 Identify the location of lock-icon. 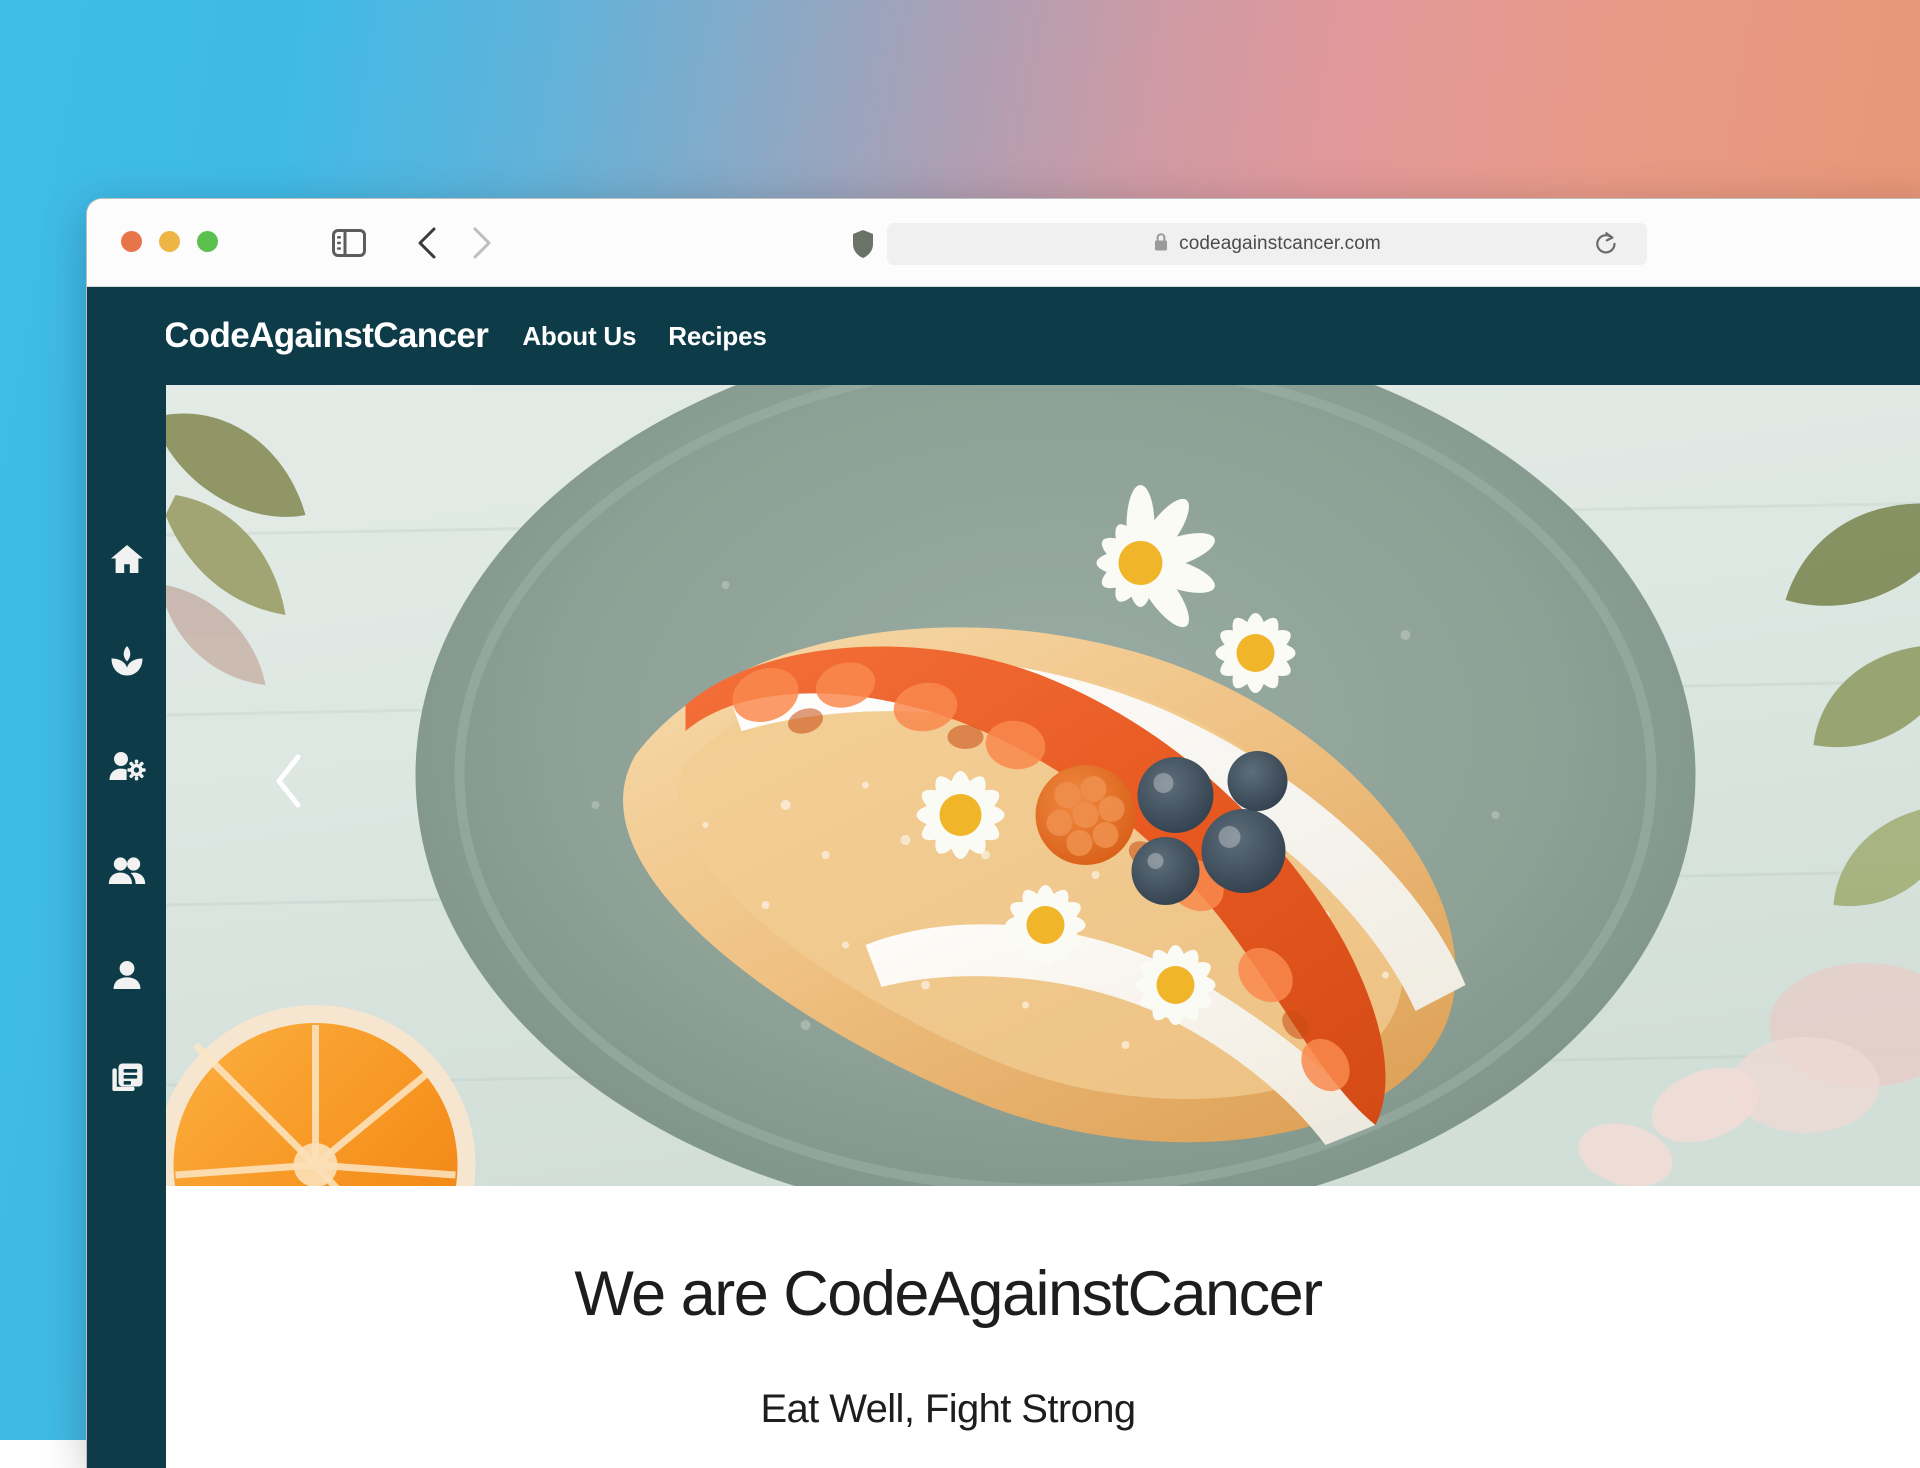
(1161, 244).